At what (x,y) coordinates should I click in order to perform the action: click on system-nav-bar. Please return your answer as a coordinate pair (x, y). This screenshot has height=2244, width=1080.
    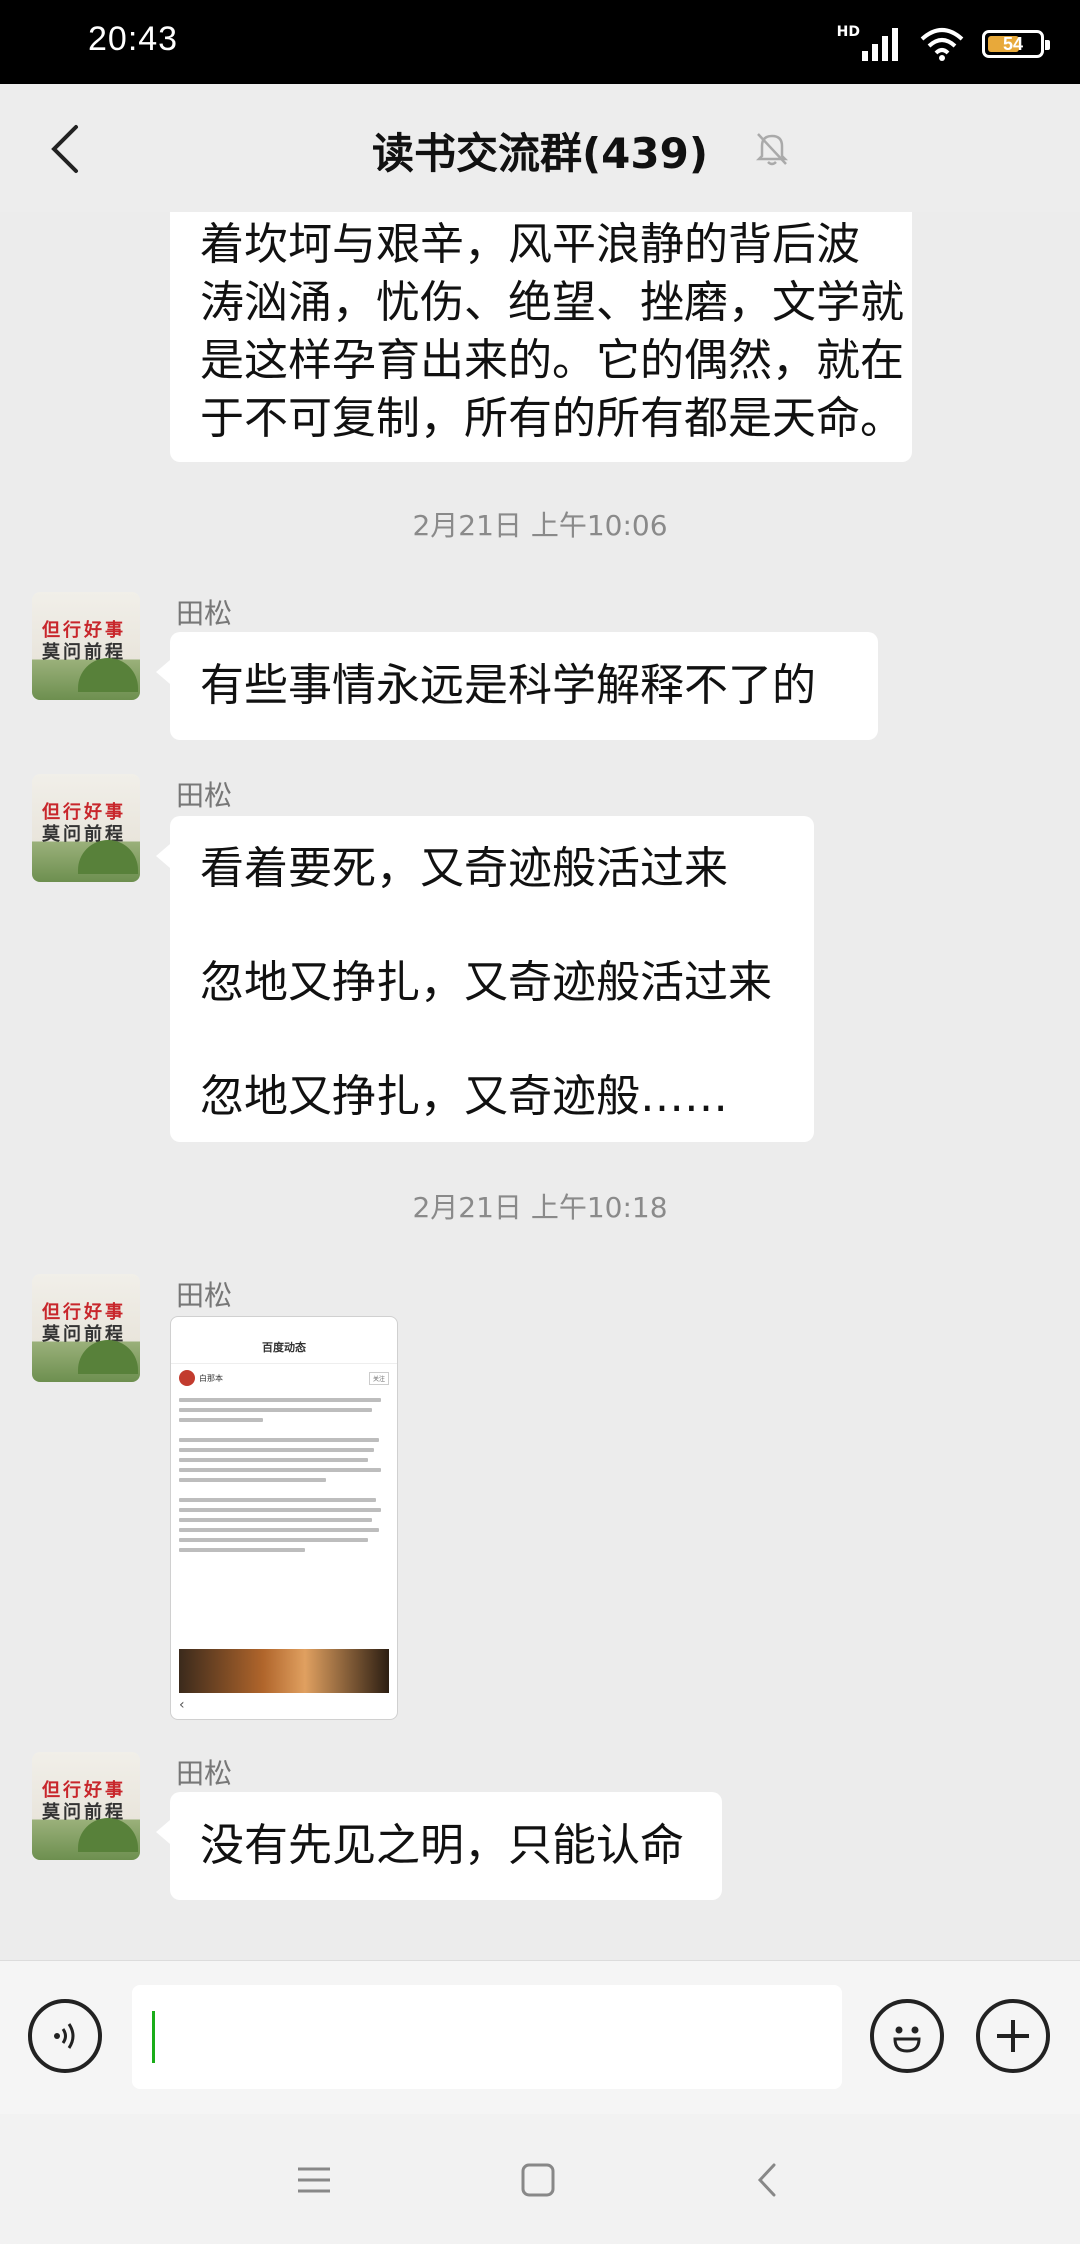
    Looking at the image, I should click on (540, 2179).